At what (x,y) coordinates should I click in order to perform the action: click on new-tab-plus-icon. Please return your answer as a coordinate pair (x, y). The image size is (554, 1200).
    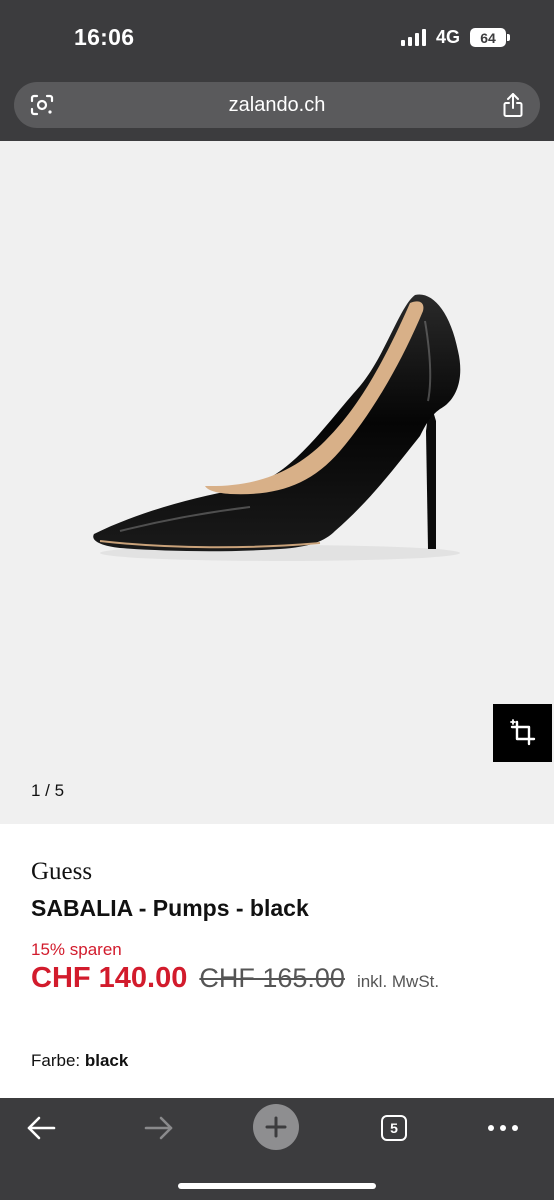
    Looking at the image, I should click on (276, 1127).